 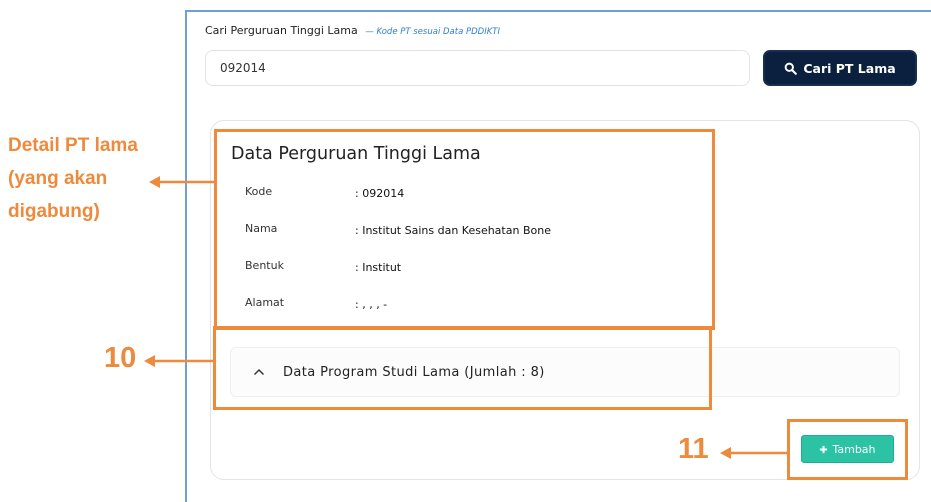 What do you see at coordinates (58, 178) in the screenshot?
I see `annotation-detail-line-2: (yang akan` at bounding box center [58, 178].